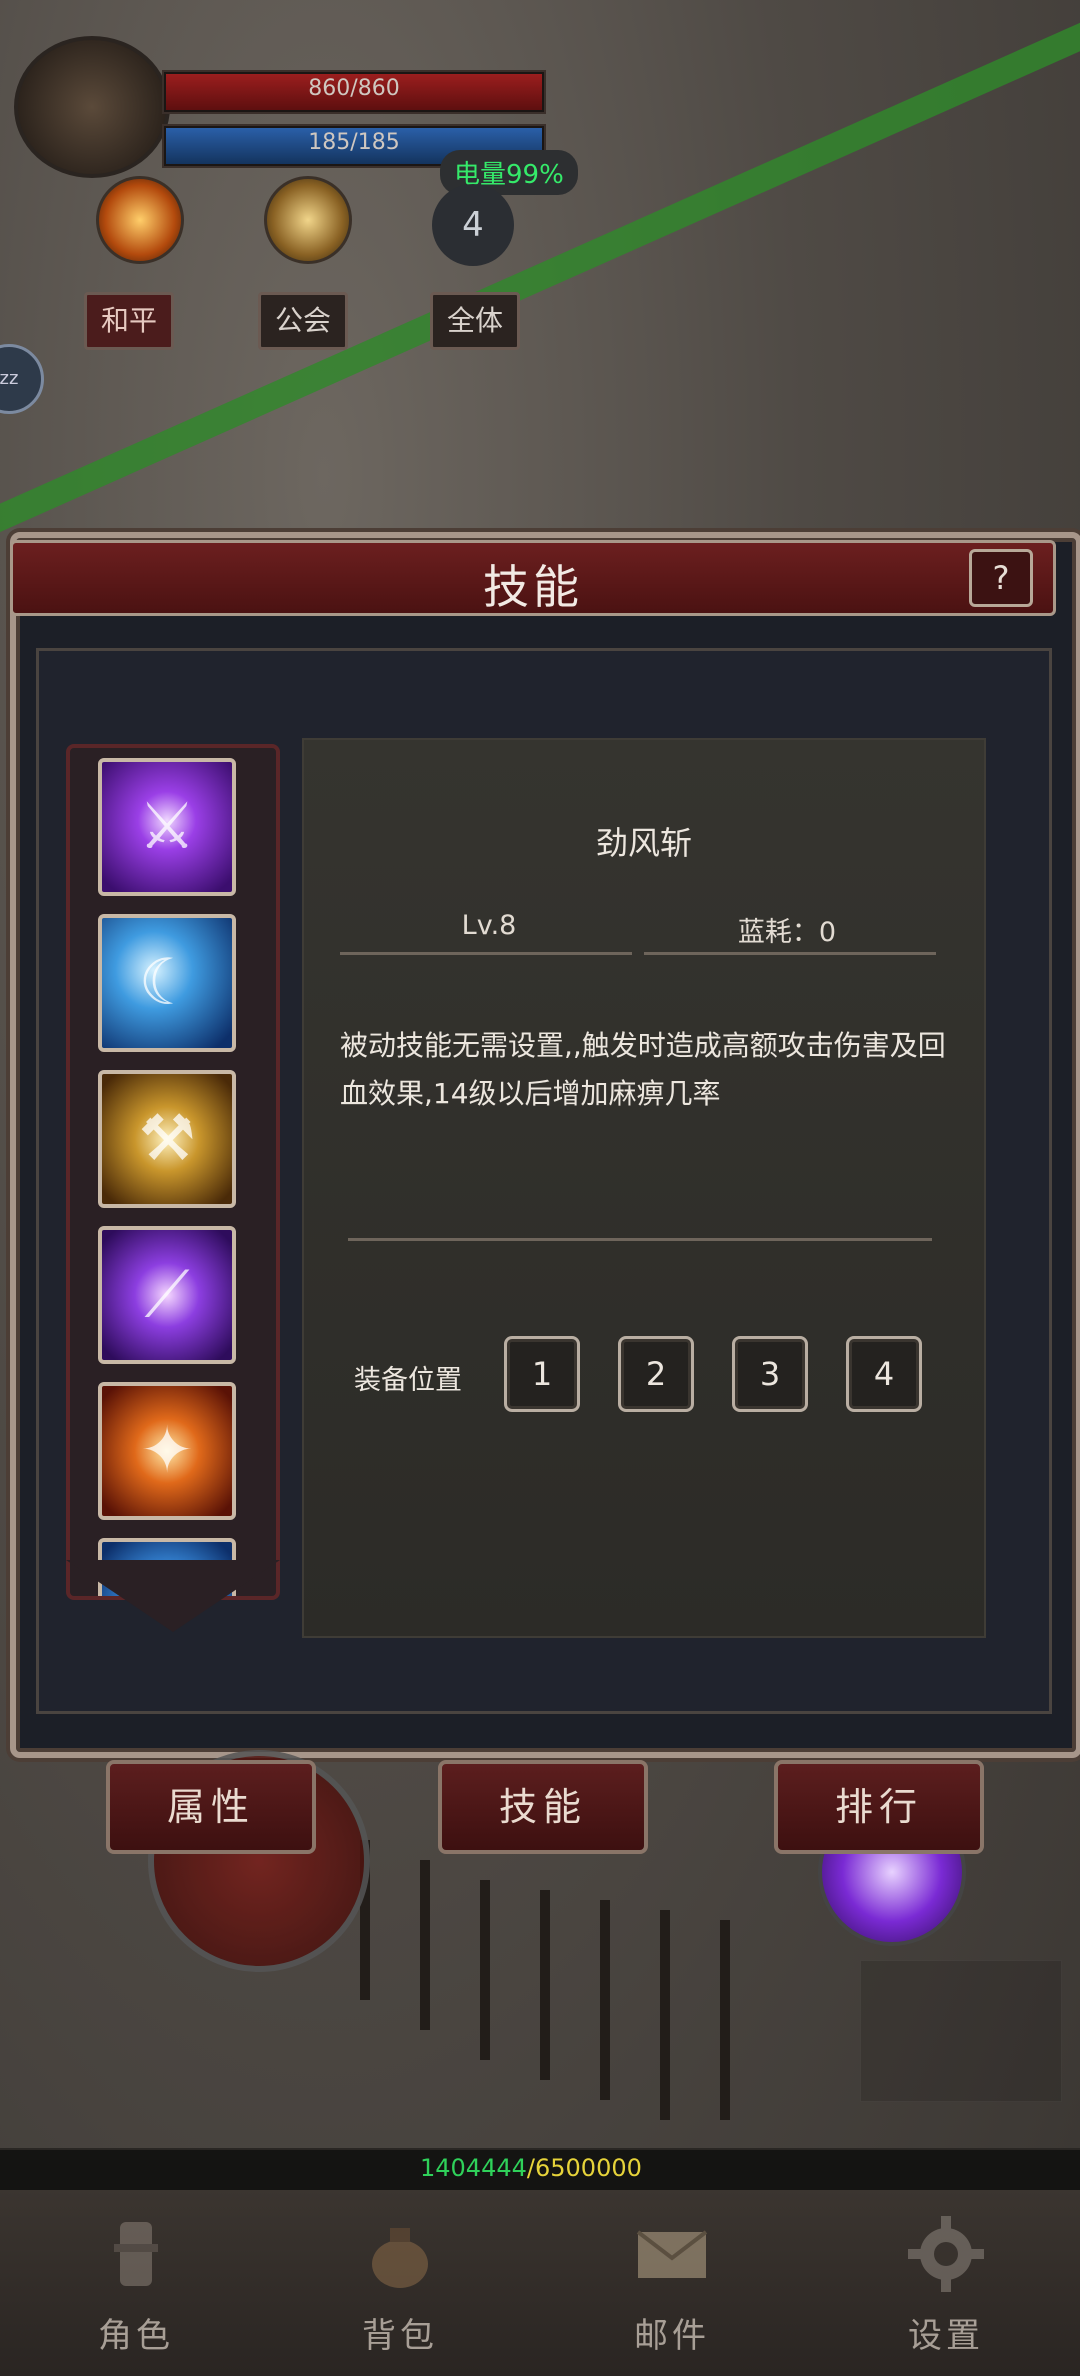 Image resolution: width=1080 pixels, height=2376 pixels. I want to click on blue-crescent-skill-icon: ☾, so click(167, 983).